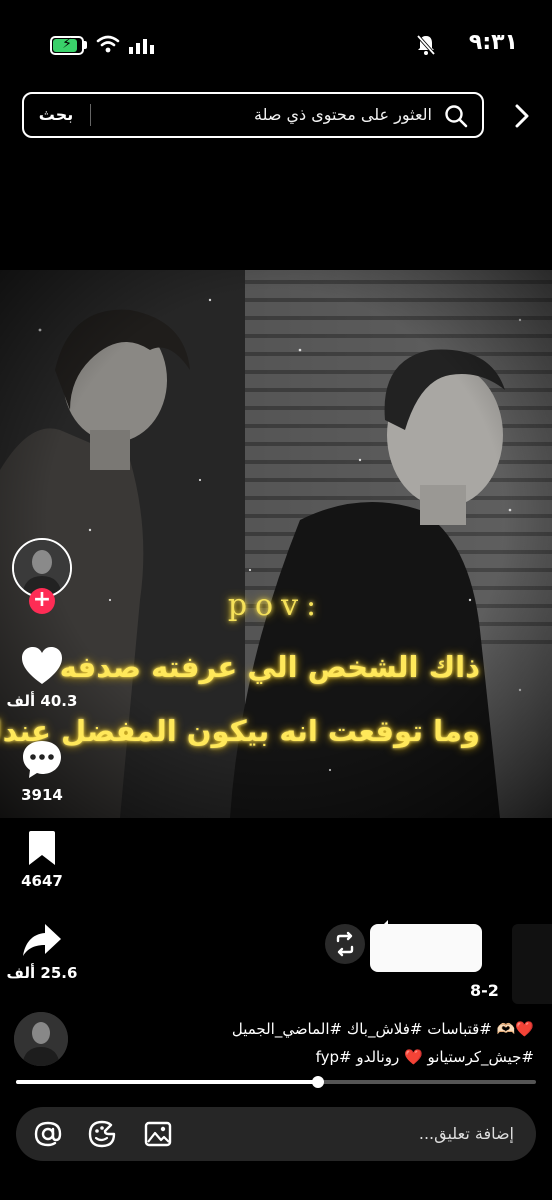  Describe the element at coordinates (424, 1057) in the screenshot. I see `caption-line-2: #جيش_كرستيانو ❤️ رونالدو #fyp` at that location.